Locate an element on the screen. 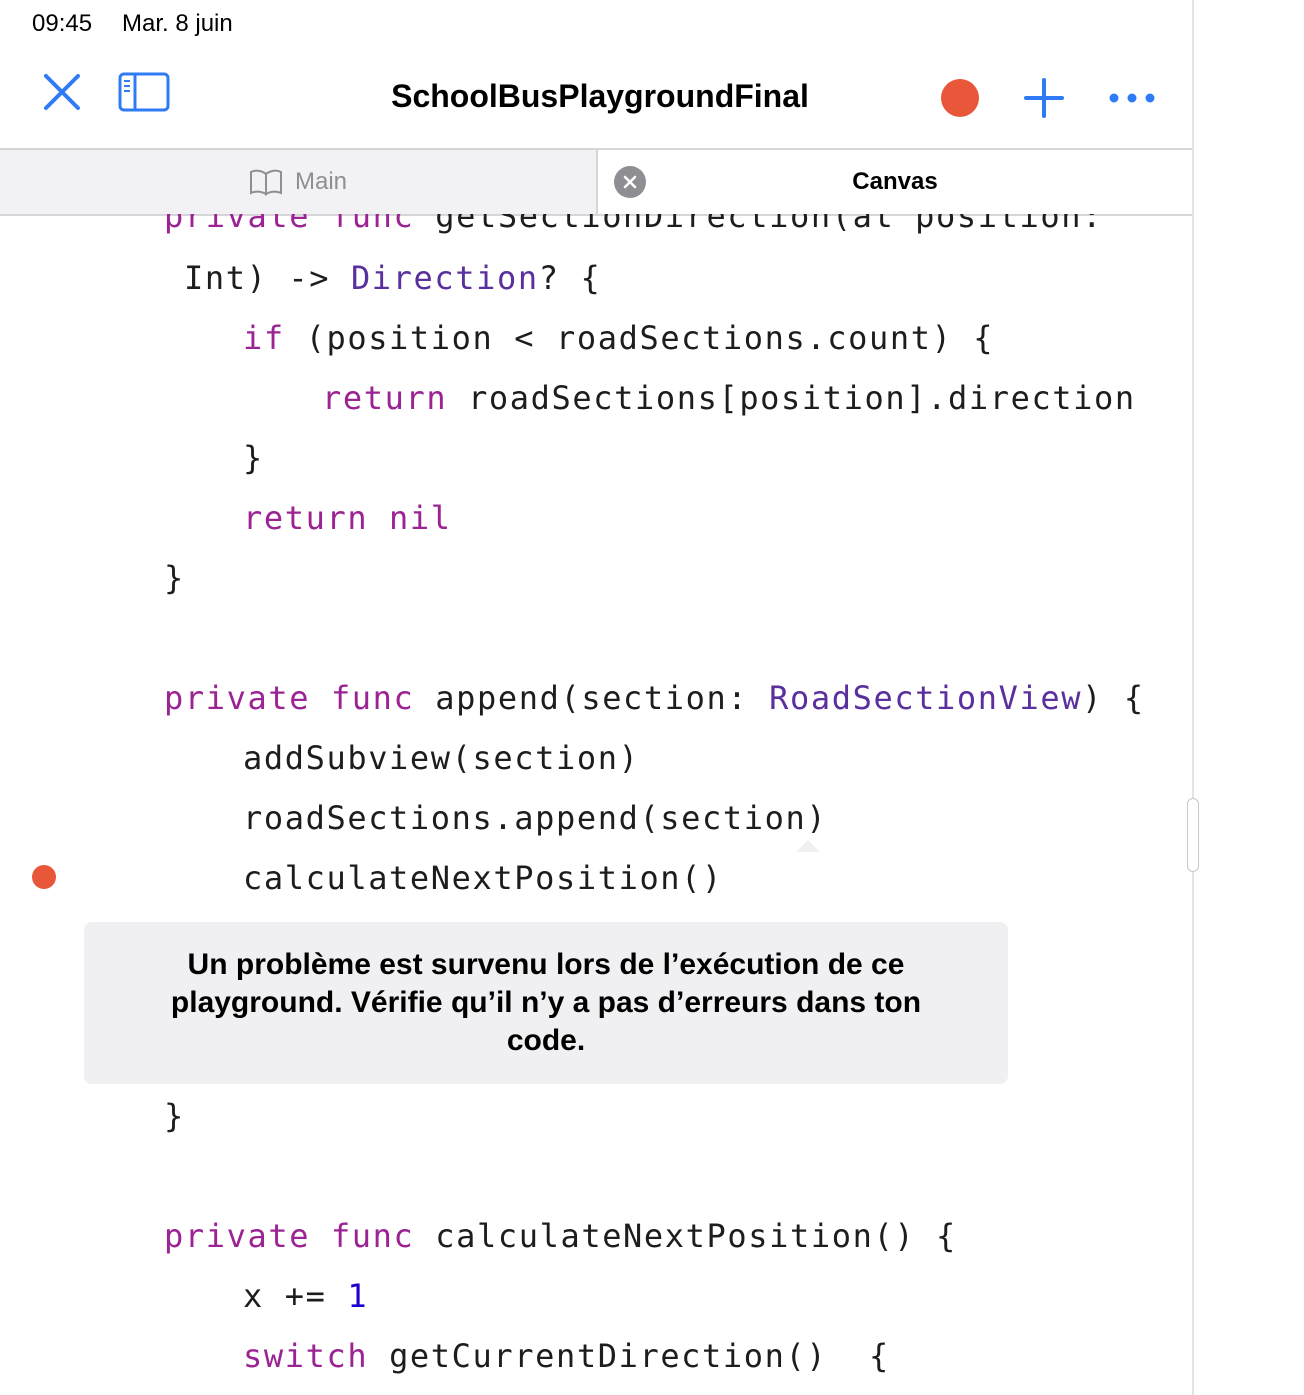 The image size is (1304, 1395). code-line: return nil is located at coordinates (347, 518).